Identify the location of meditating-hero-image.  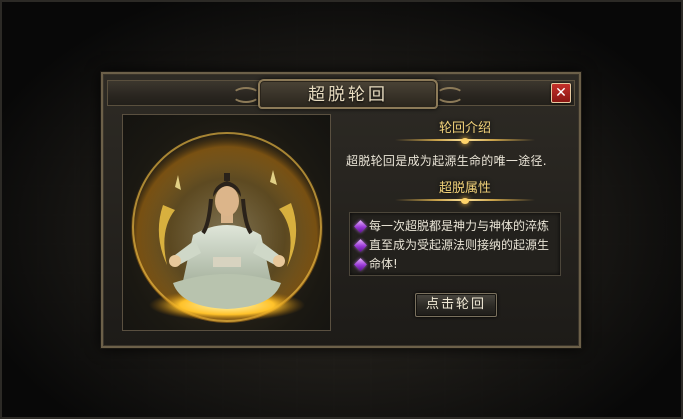
(227, 227).